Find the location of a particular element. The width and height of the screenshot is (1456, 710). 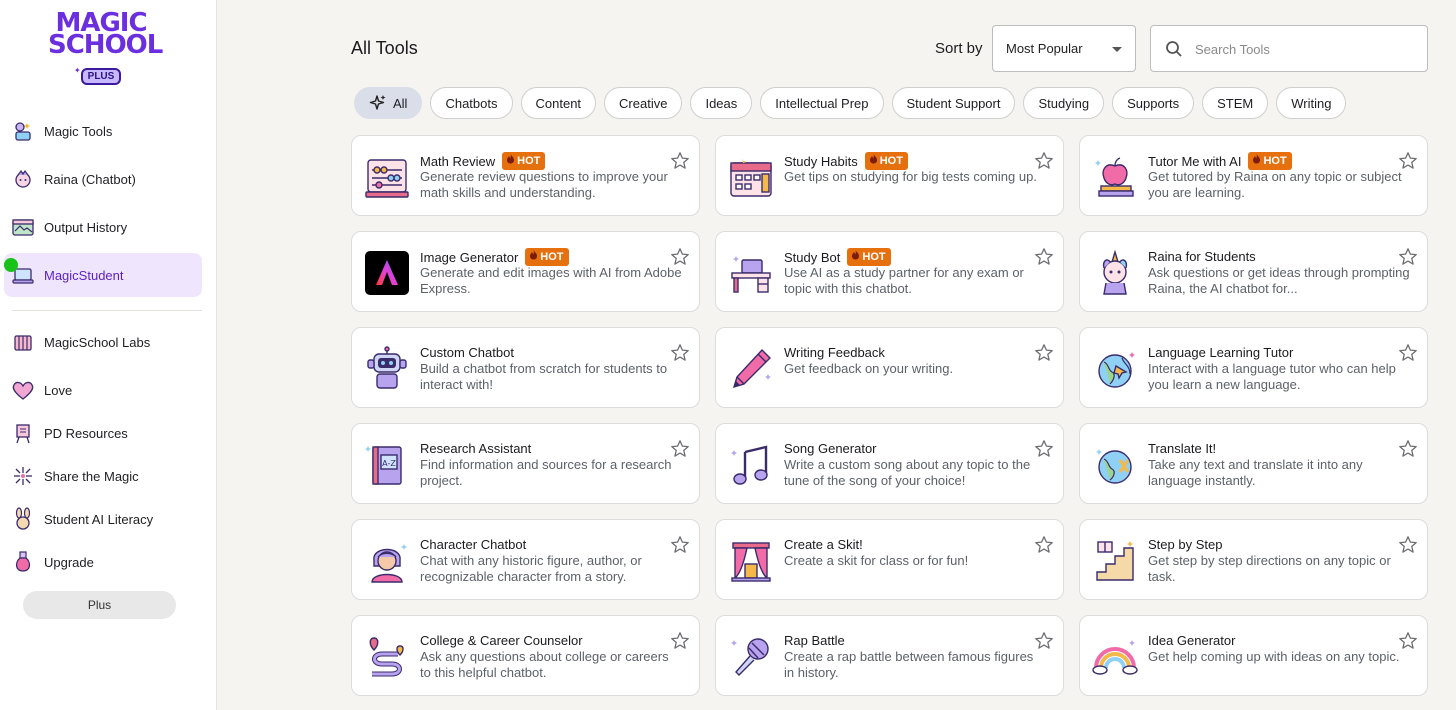

search-box is located at coordinates (1289, 48).